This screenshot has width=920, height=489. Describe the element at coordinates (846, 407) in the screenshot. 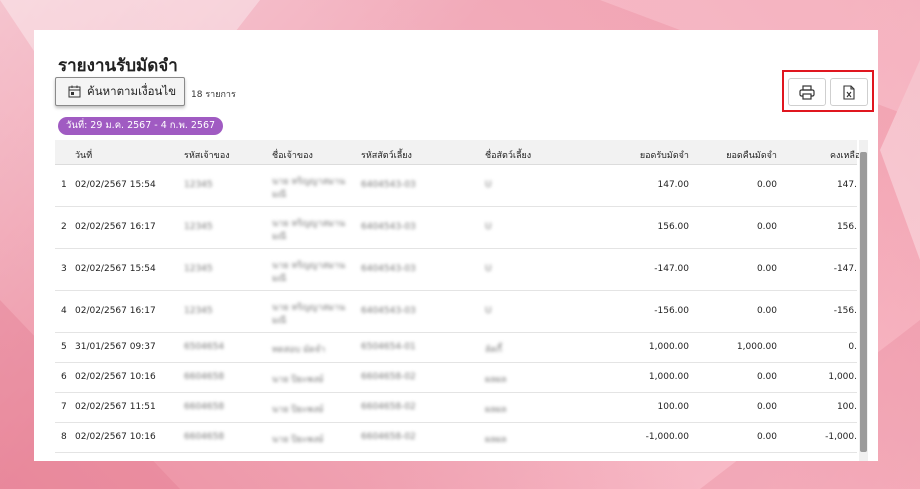

I see `row-balance: 100.` at that location.